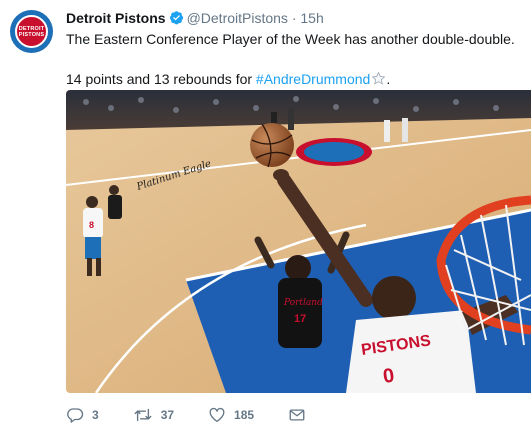  Describe the element at coordinates (237, 18) in the screenshot. I see `author-handle: @DetroitPistons` at that location.